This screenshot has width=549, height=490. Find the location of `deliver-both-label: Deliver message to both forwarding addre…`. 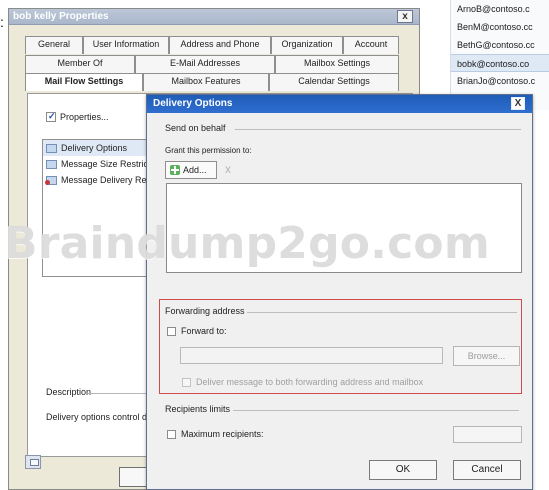

deliver-both-label: Deliver message to both forwarding addre… is located at coordinates (310, 382).